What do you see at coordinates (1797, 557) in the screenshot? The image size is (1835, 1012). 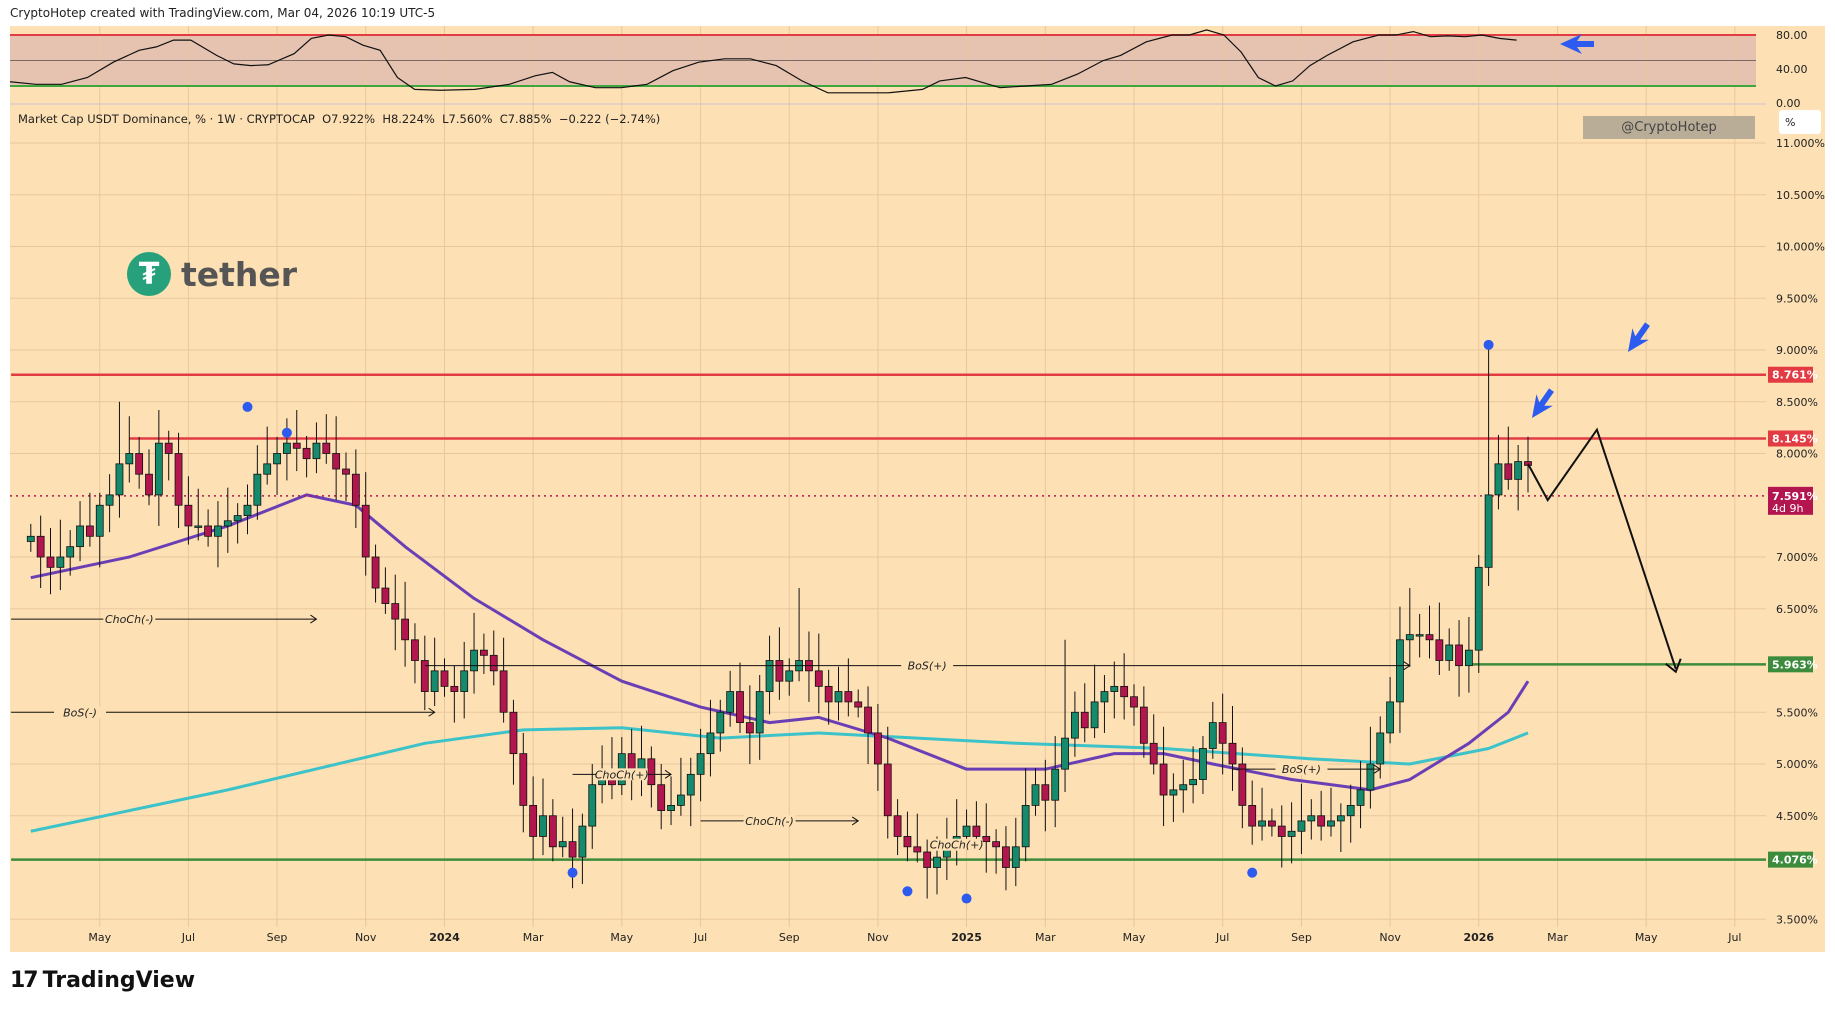 I see `y-tick-label: 7.000%` at bounding box center [1797, 557].